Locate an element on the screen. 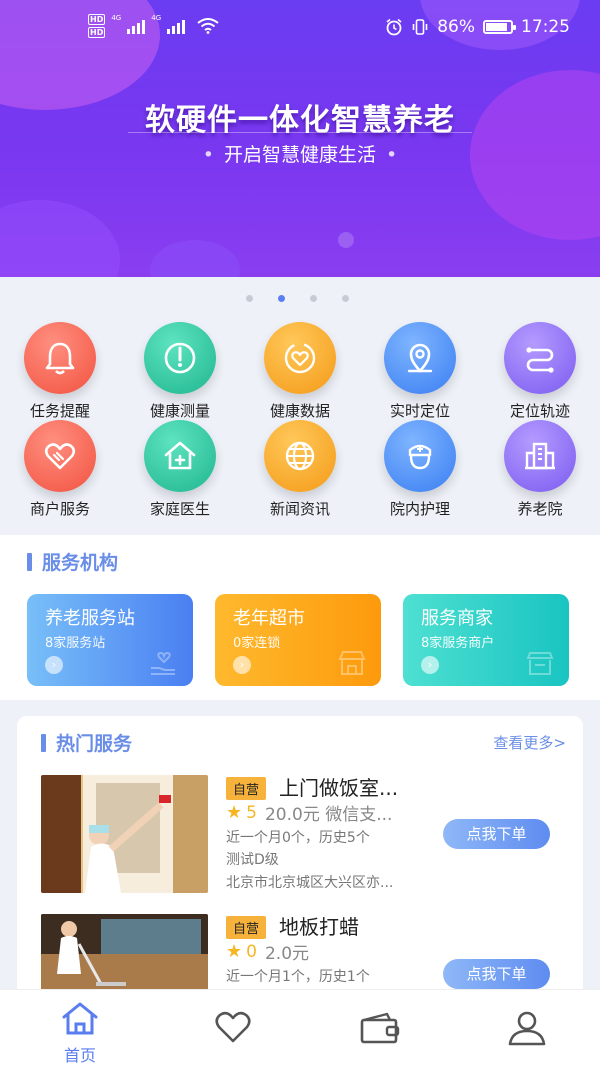 This screenshot has height=1067, width=600. gauge-icon is located at coordinates (180, 358).